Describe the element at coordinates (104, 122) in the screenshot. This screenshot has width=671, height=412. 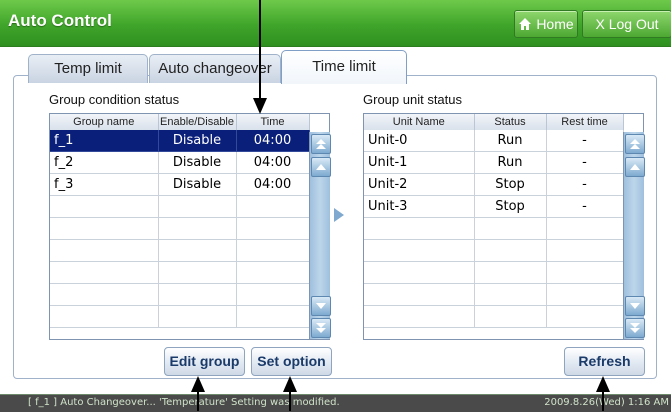
I see `column-header-group-name: Group name` at that location.